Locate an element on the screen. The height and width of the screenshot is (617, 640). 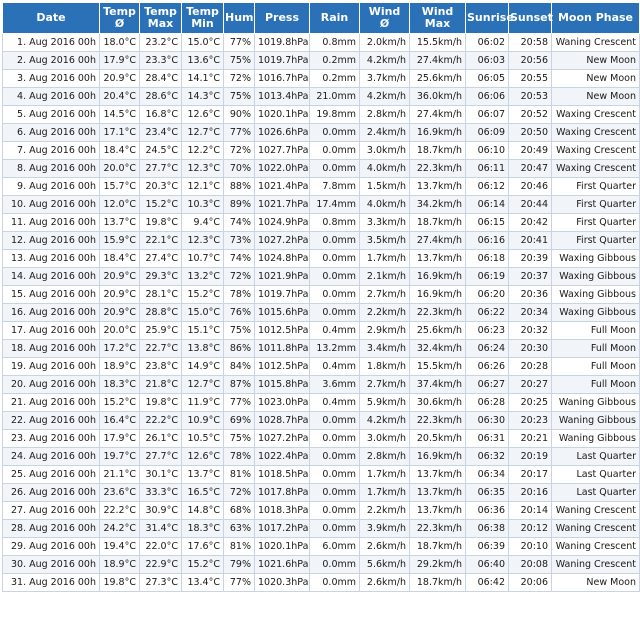
temp-min-cell: 12.2°C is located at coordinates (202, 150).